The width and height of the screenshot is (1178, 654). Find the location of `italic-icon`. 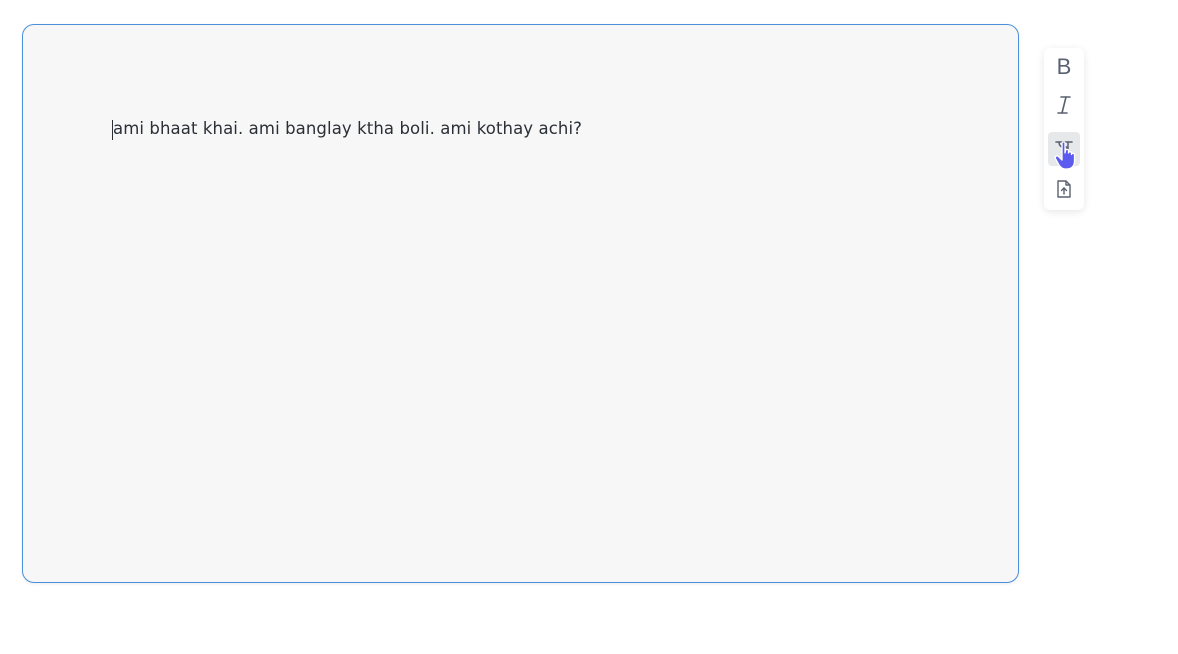

italic-icon is located at coordinates (1064, 107).